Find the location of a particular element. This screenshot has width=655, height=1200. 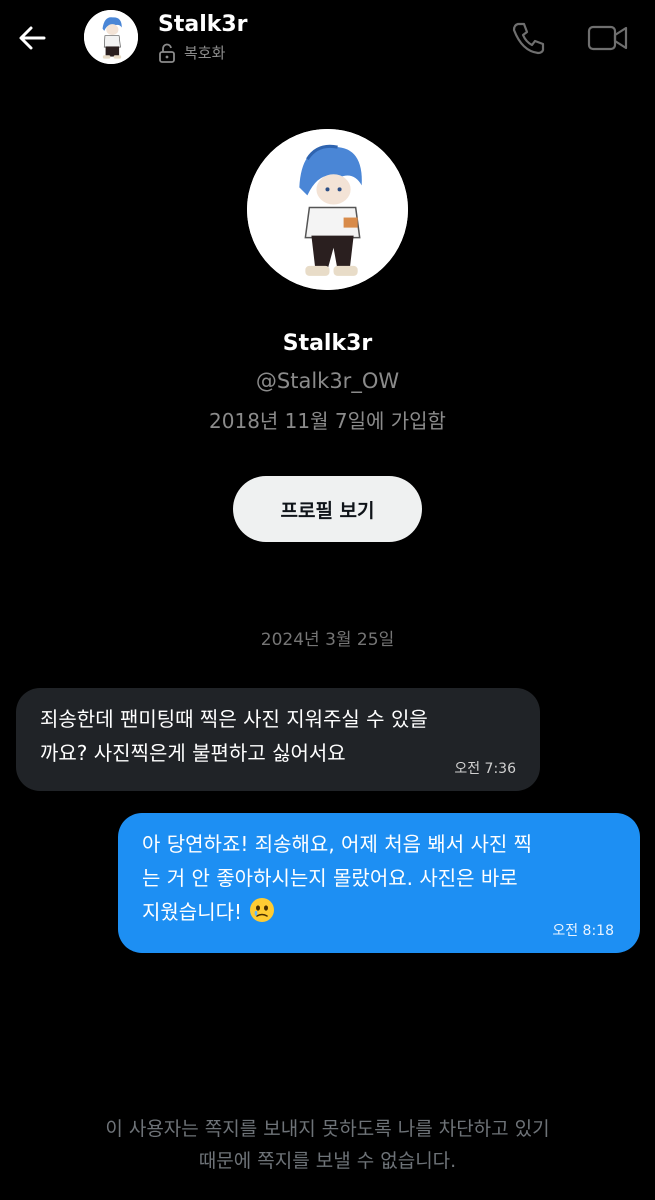

face-holding-back-tears-emoji is located at coordinates (262, 910).